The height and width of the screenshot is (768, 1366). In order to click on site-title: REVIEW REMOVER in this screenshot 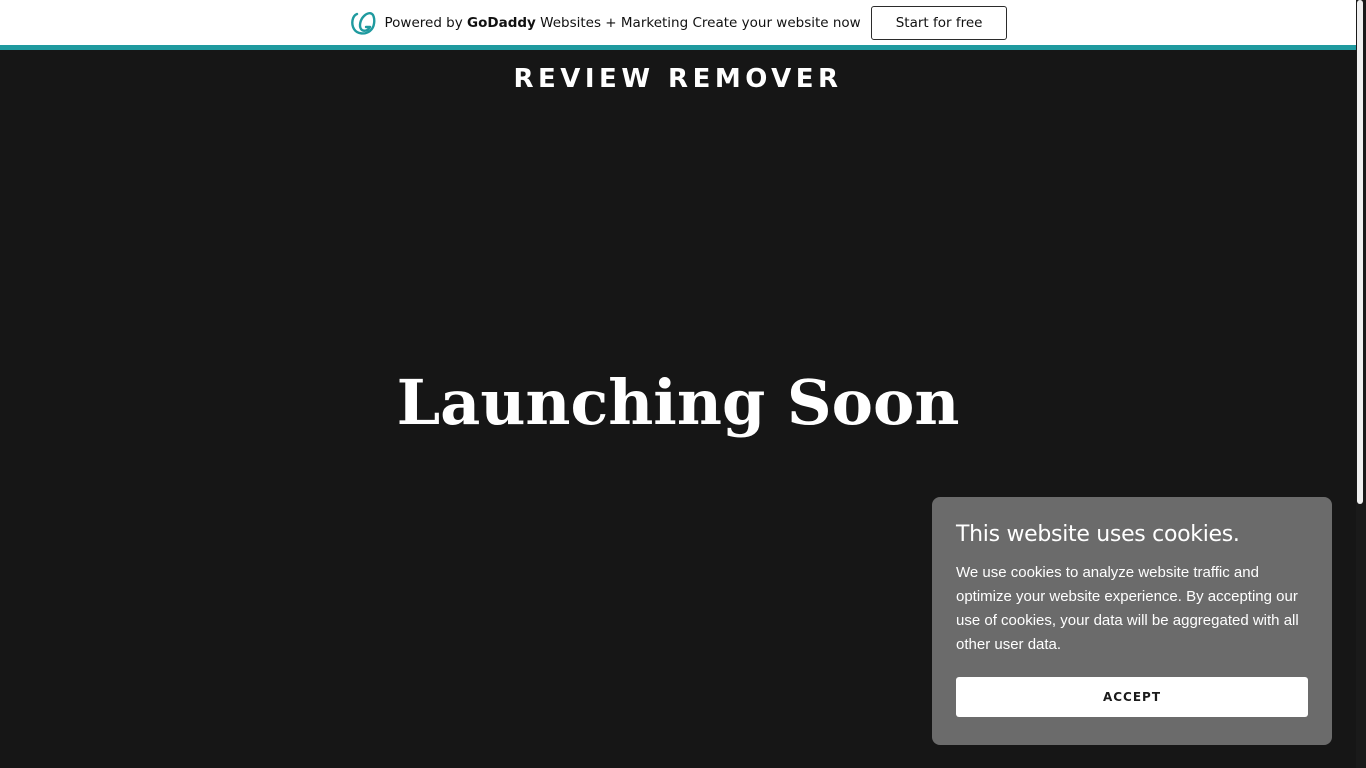, I will do `click(678, 79)`.